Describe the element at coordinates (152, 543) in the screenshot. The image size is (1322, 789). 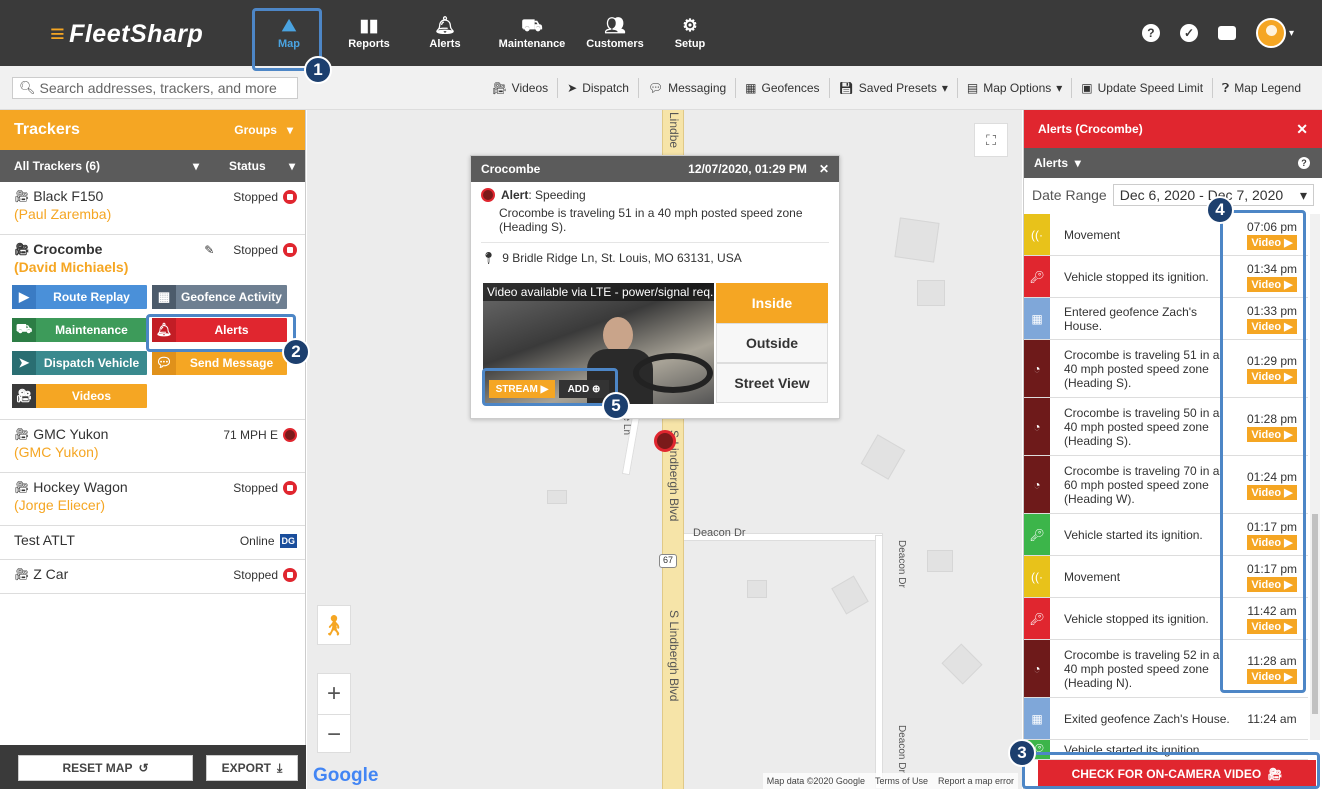
I see `tracker-row: Test ATLT Online DG` at that location.